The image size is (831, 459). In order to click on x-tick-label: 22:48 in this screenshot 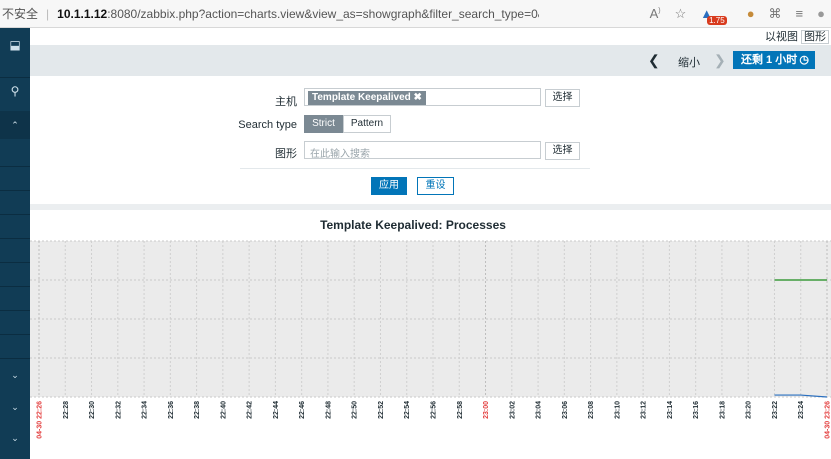, I will do `click(328, 410)`.